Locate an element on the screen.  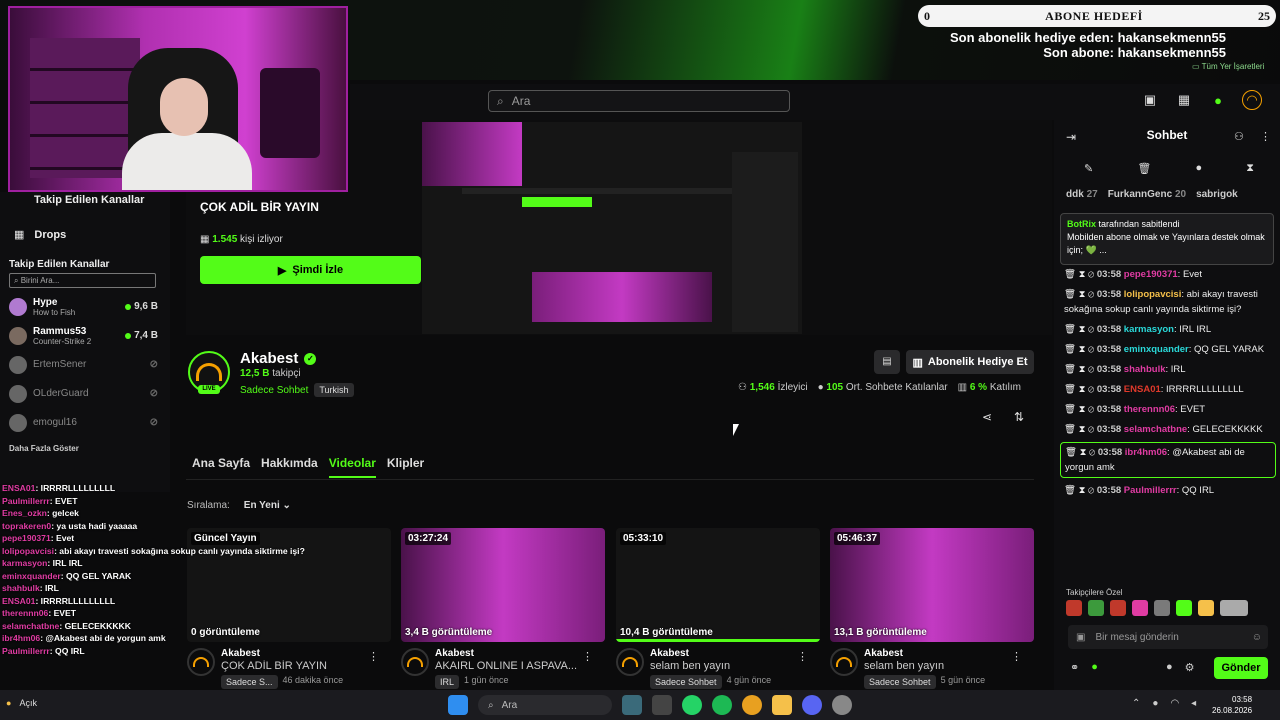
sidebar-channel-offline: emogul16 ⊘ is located at coordinates (85, 422).